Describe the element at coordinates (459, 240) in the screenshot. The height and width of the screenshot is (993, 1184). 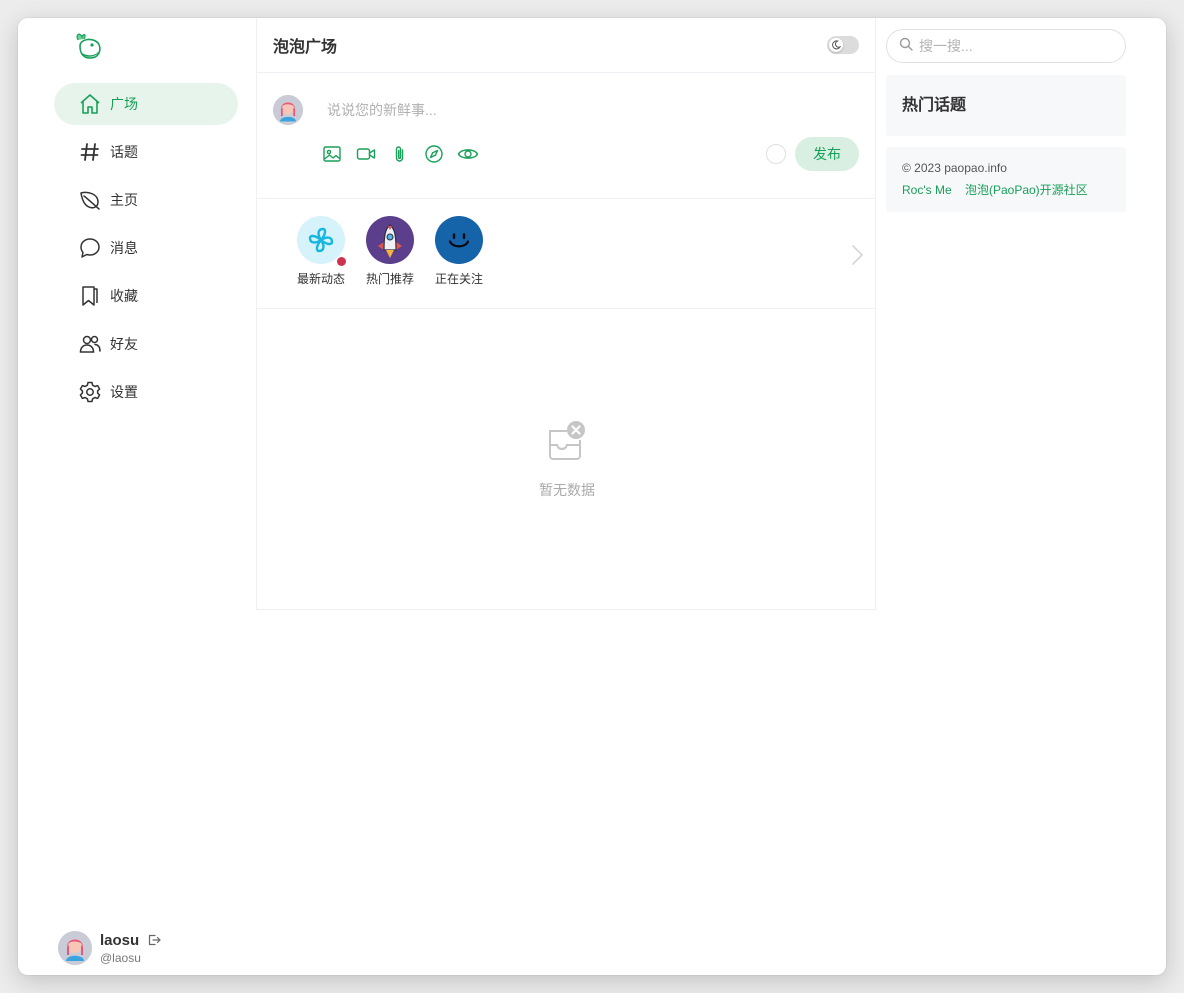
I see `smiley-icon` at that location.